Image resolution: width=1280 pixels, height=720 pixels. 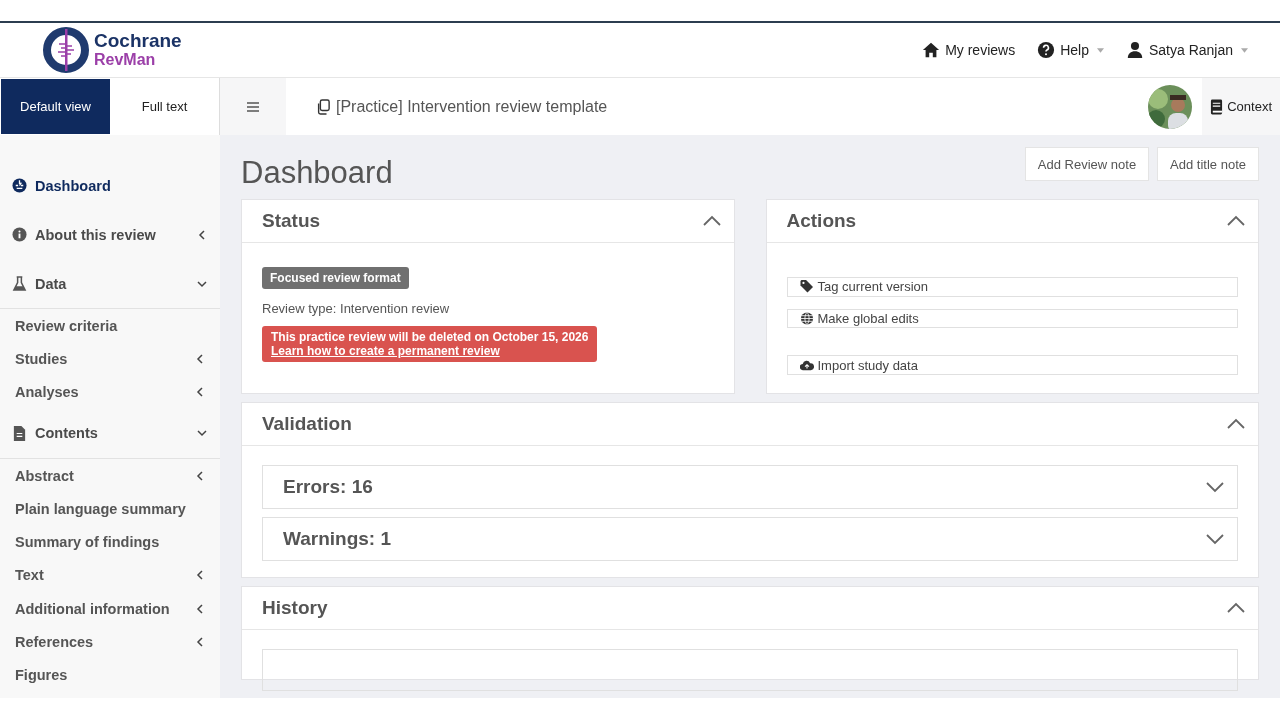 What do you see at coordinates (55, 106) in the screenshot?
I see `view-tab: Default view` at bounding box center [55, 106].